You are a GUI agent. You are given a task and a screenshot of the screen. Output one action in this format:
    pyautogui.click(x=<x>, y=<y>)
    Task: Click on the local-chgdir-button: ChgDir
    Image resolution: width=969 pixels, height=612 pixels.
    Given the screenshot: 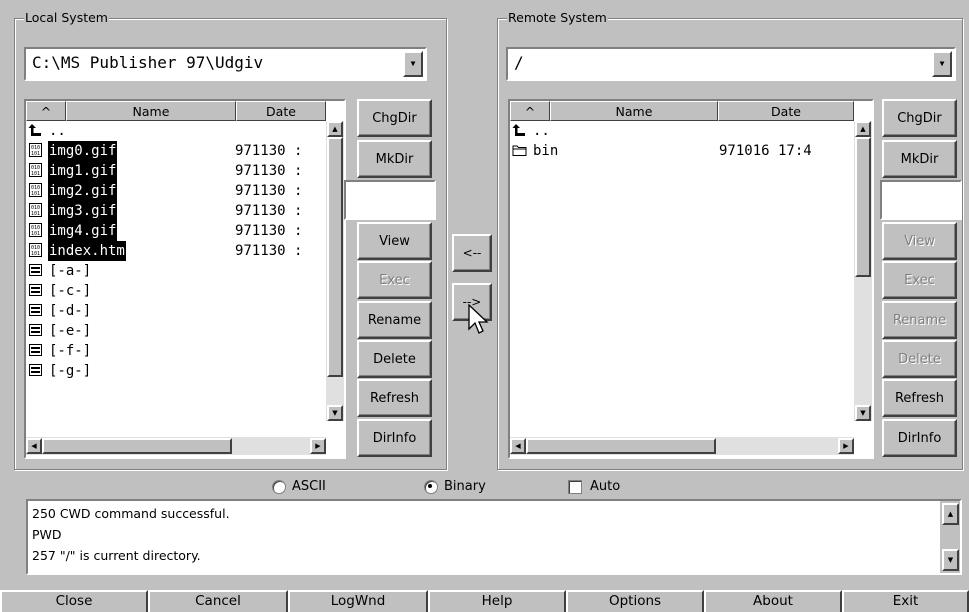 What is the action you would take?
    pyautogui.click(x=394, y=118)
    